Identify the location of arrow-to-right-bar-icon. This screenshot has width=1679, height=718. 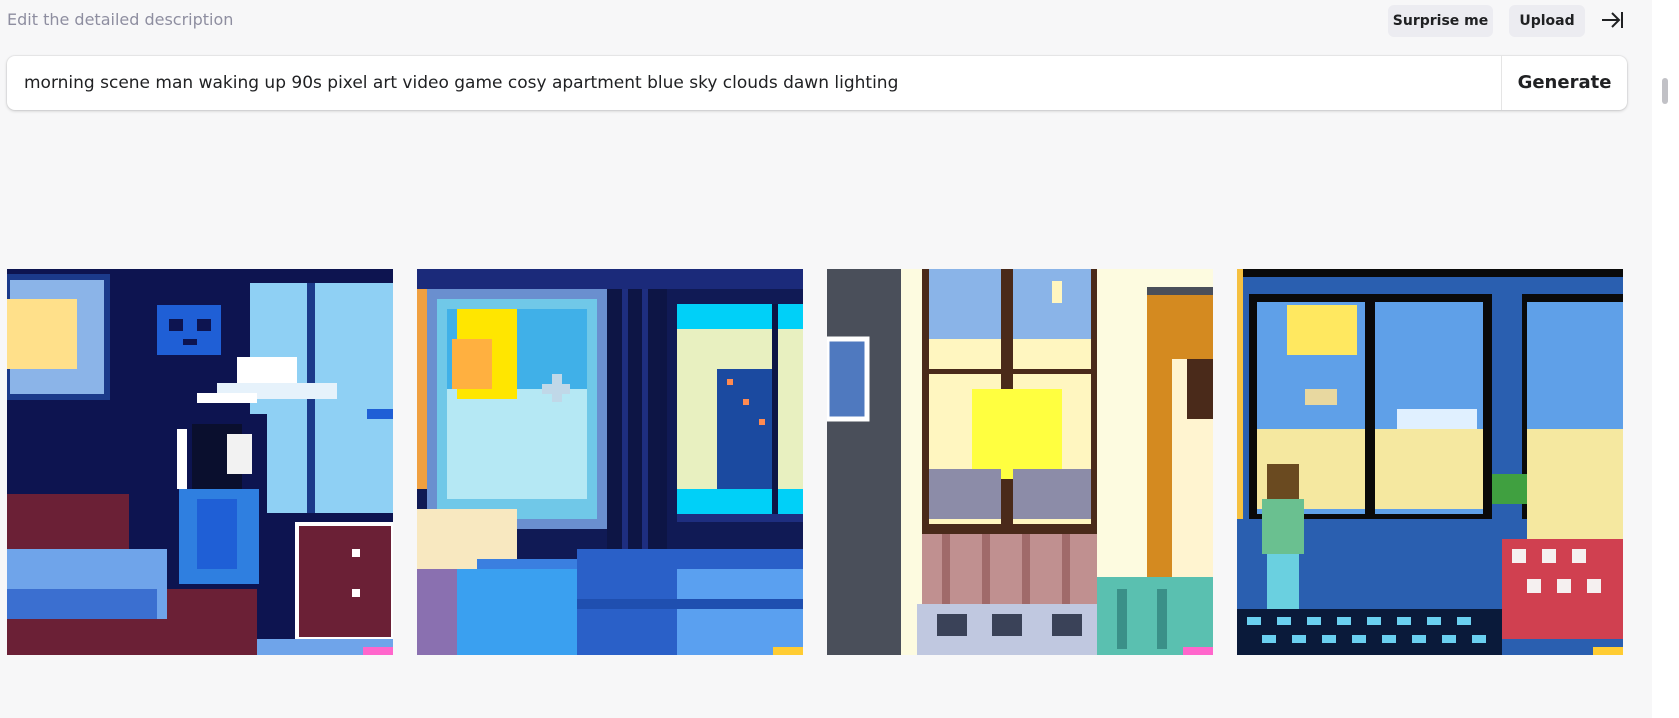
(1612, 20).